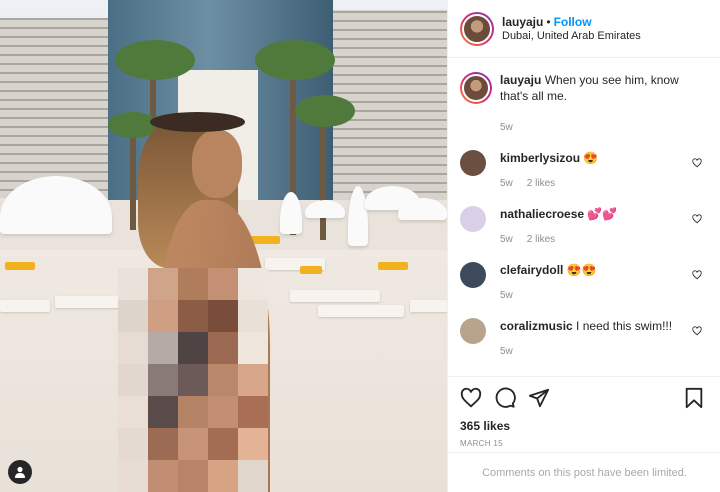  I want to click on author-username: lauyaju, so click(522, 22).